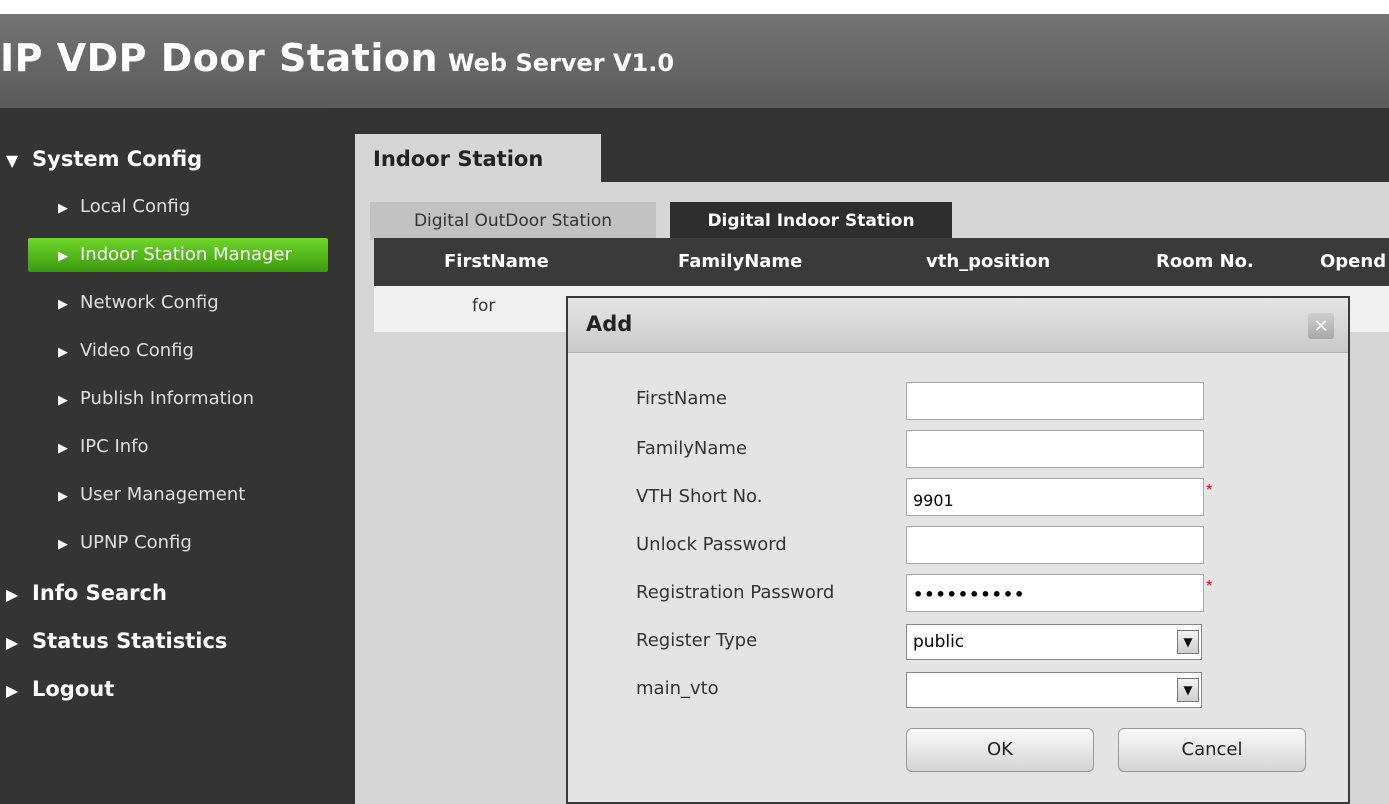  I want to click on top-strip, so click(694, 7).